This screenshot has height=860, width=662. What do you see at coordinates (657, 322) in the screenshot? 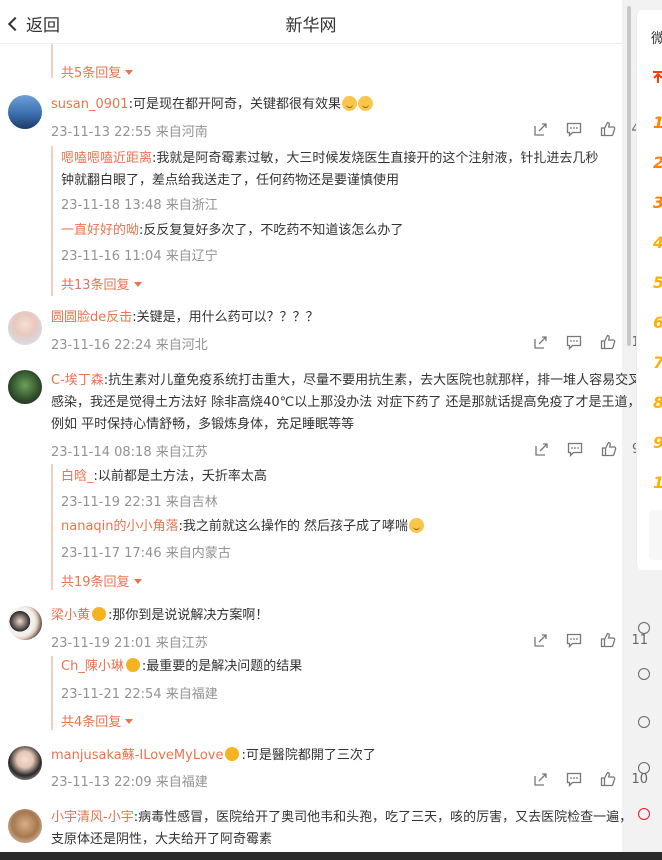
I see `rank-number: 6` at bounding box center [657, 322].